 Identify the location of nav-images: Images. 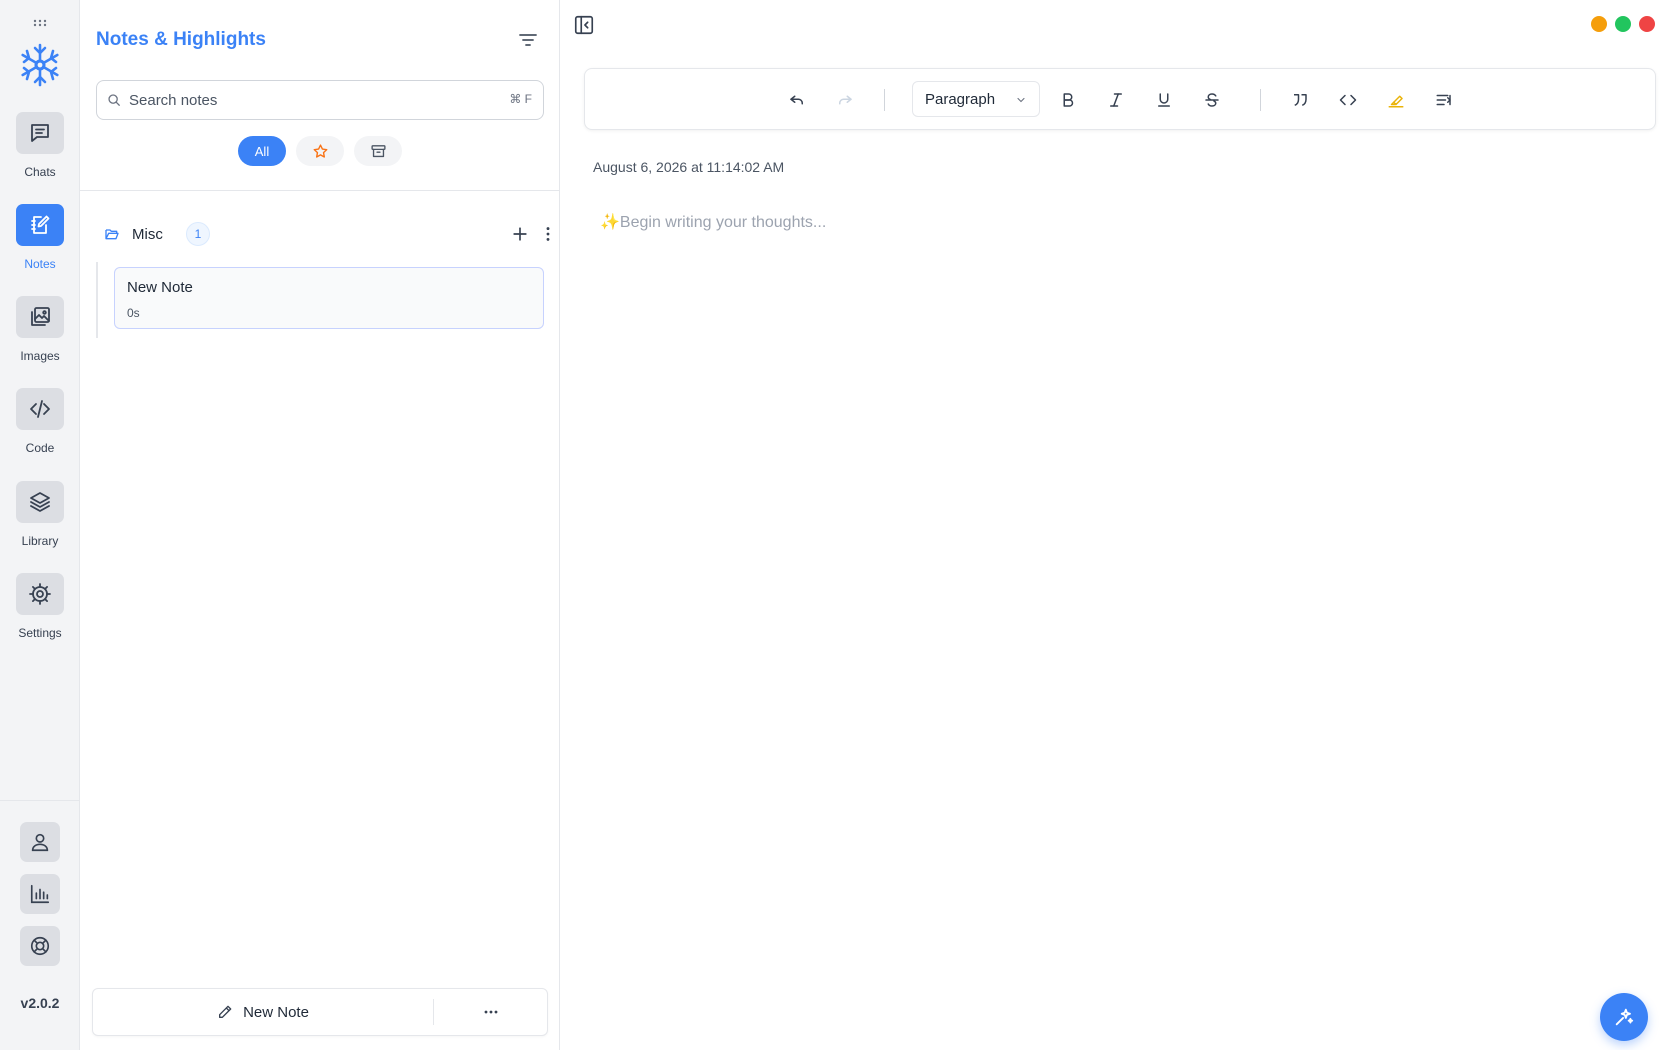
(40, 329).